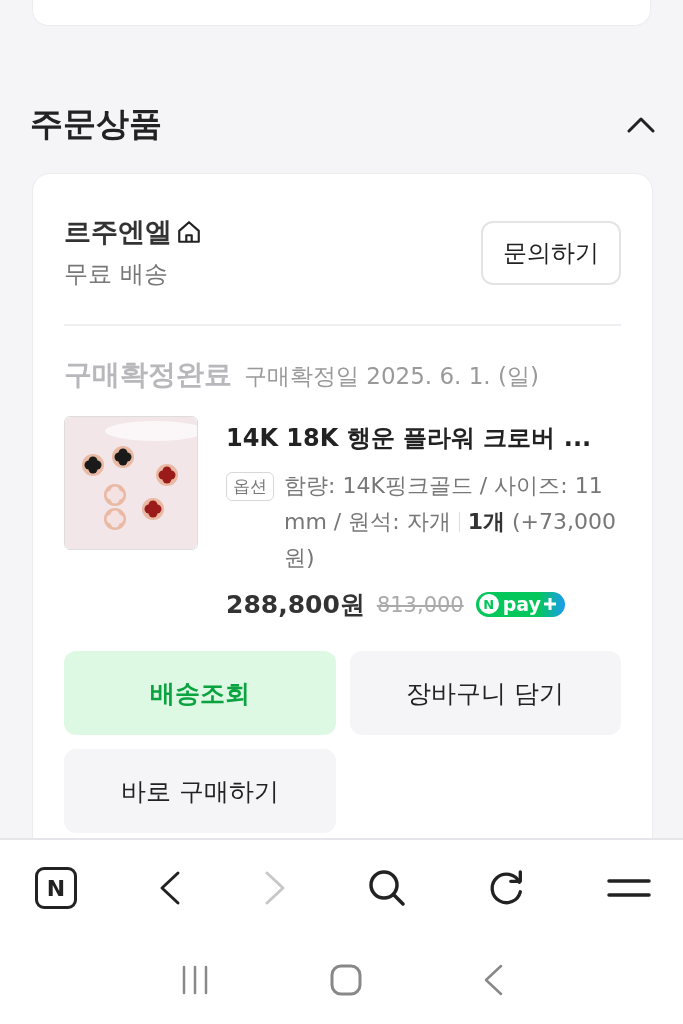  I want to click on chevron-up-icon, so click(641, 124).